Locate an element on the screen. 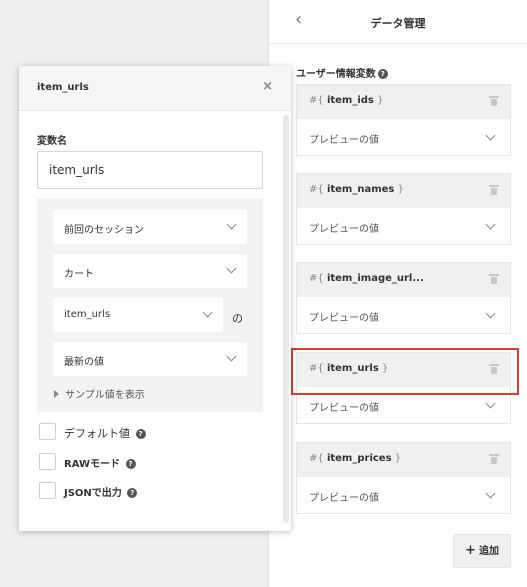 This screenshot has width=527, height=587. modal-title: item_urls is located at coordinates (63, 87).